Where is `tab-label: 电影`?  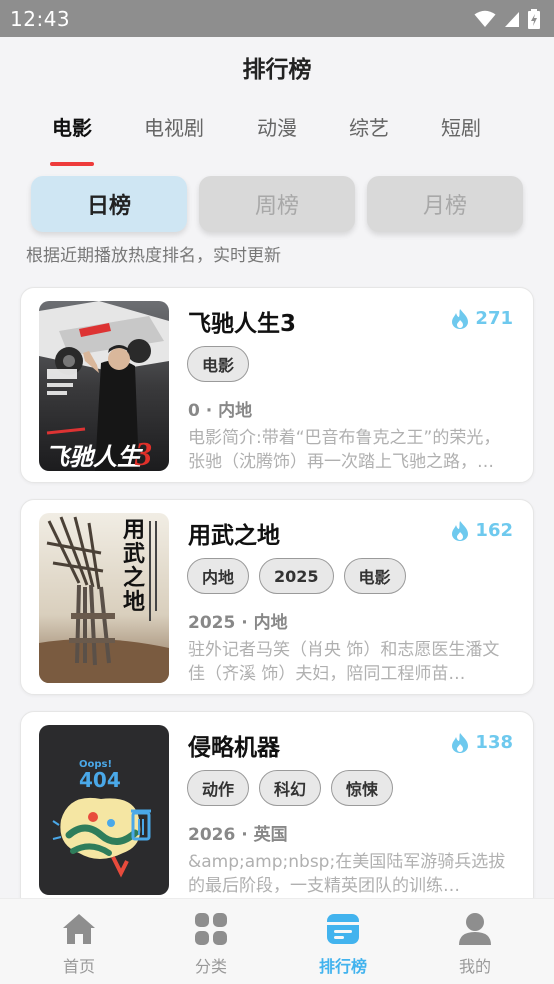 tab-label: 电影 is located at coordinates (72, 128).